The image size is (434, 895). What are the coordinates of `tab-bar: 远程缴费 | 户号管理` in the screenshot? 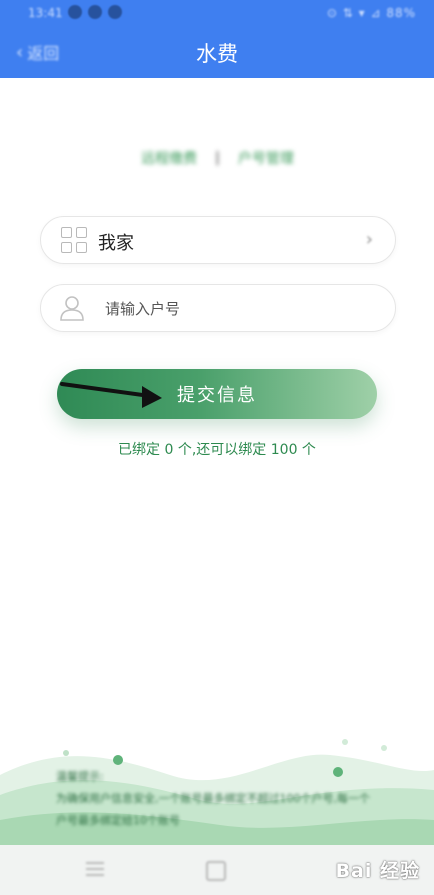 It's located at (217, 158).